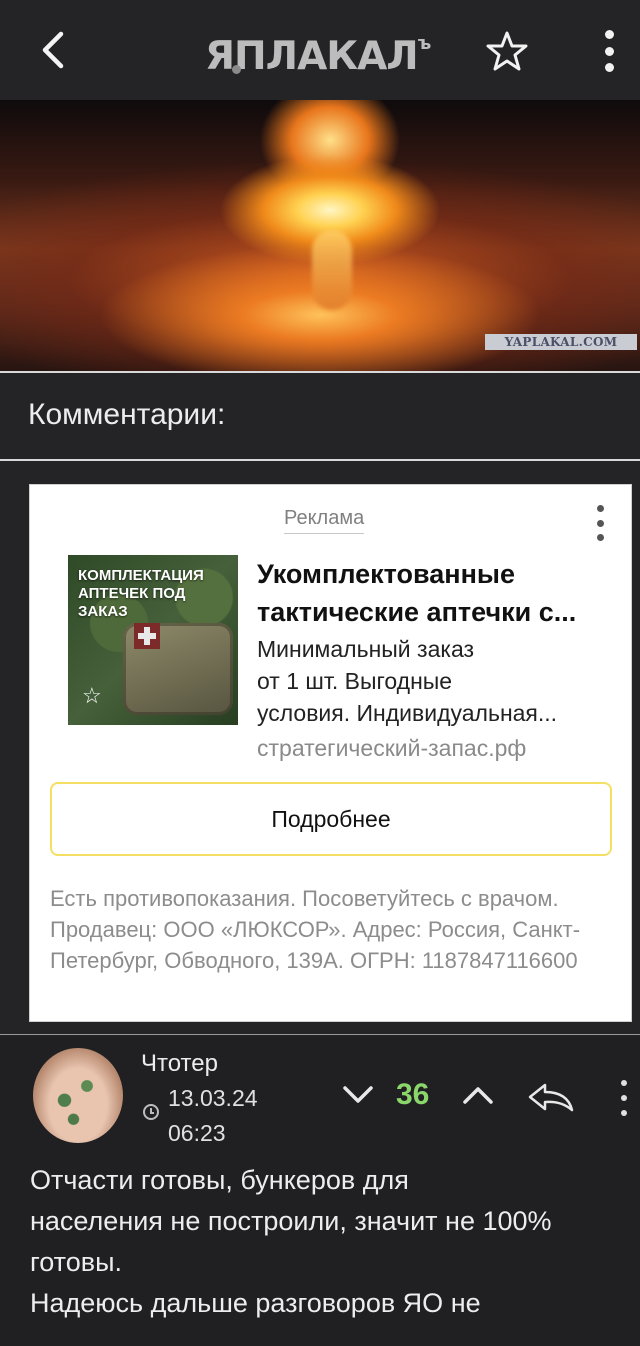 This screenshot has height=1346, width=640. Describe the element at coordinates (127, 414) in the screenshot. I see `comments-title: Комментарии:` at that location.